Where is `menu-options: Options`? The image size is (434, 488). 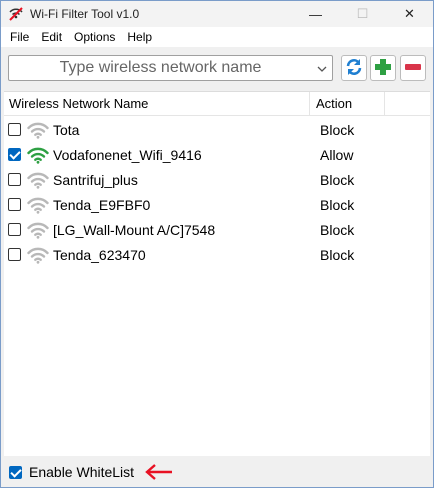 menu-options: Options is located at coordinates (94, 37).